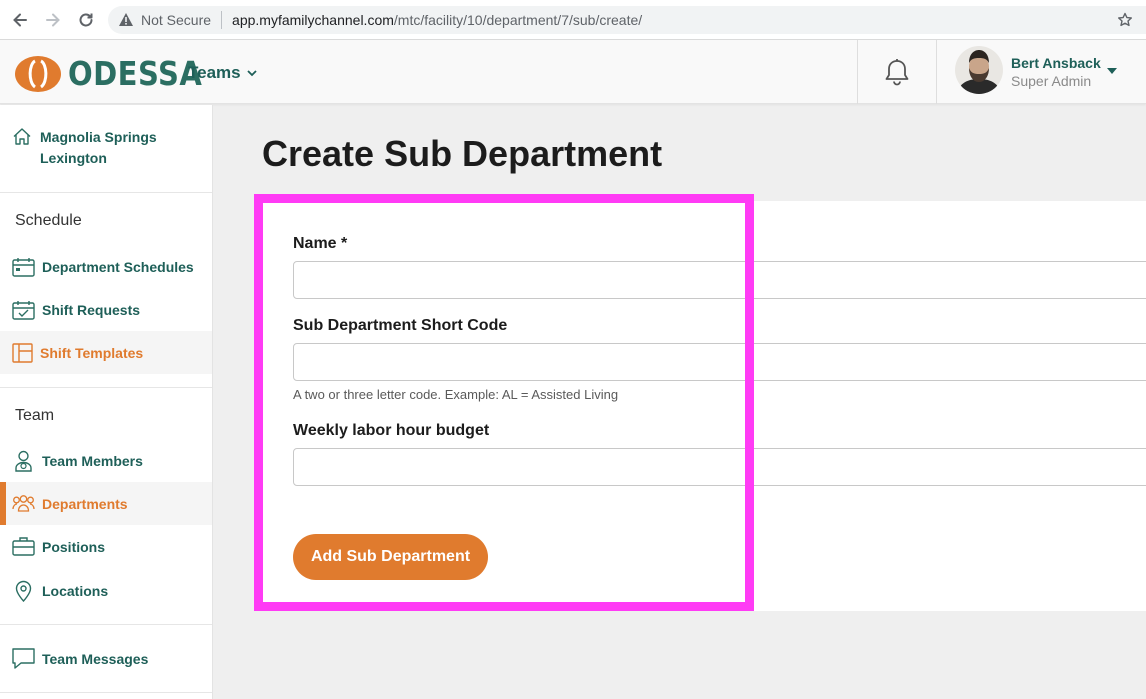  I want to click on reload-icon, so click(86, 20).